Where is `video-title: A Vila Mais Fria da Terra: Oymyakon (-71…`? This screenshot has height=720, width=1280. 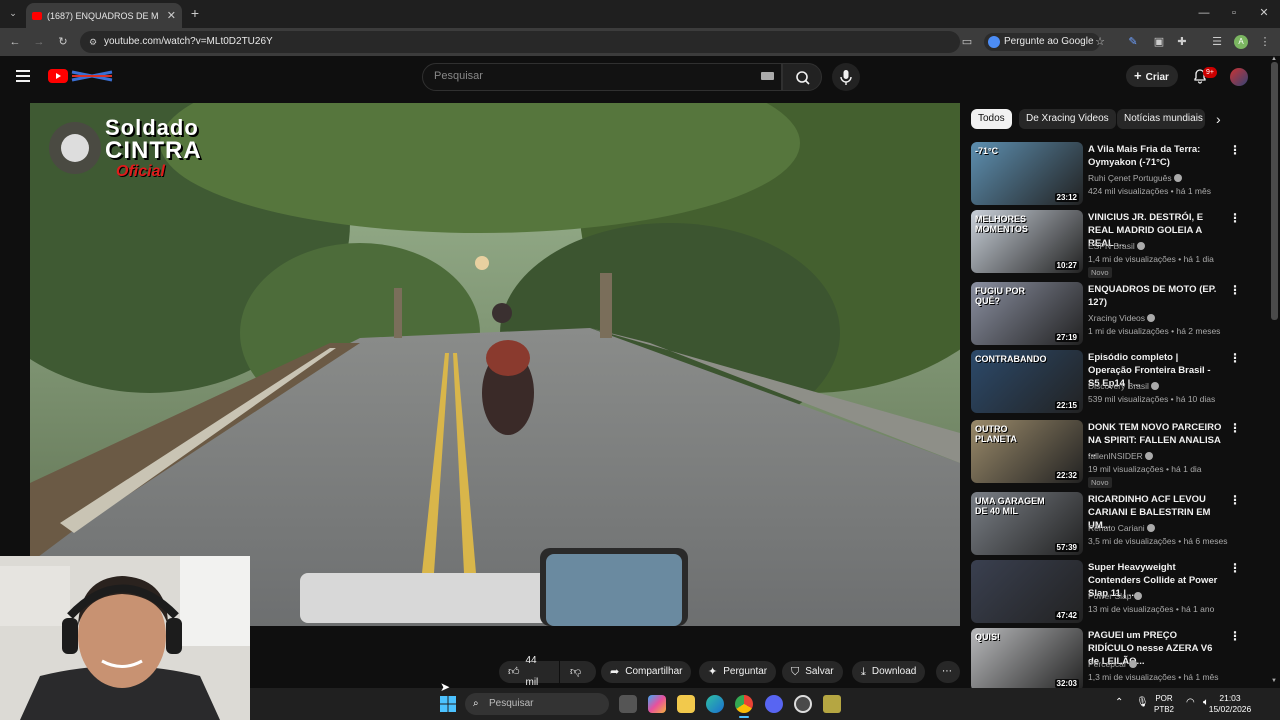
video-title: A Vila Mais Fria da Terra: Oymyakon (-71… is located at coordinates (1156, 156).